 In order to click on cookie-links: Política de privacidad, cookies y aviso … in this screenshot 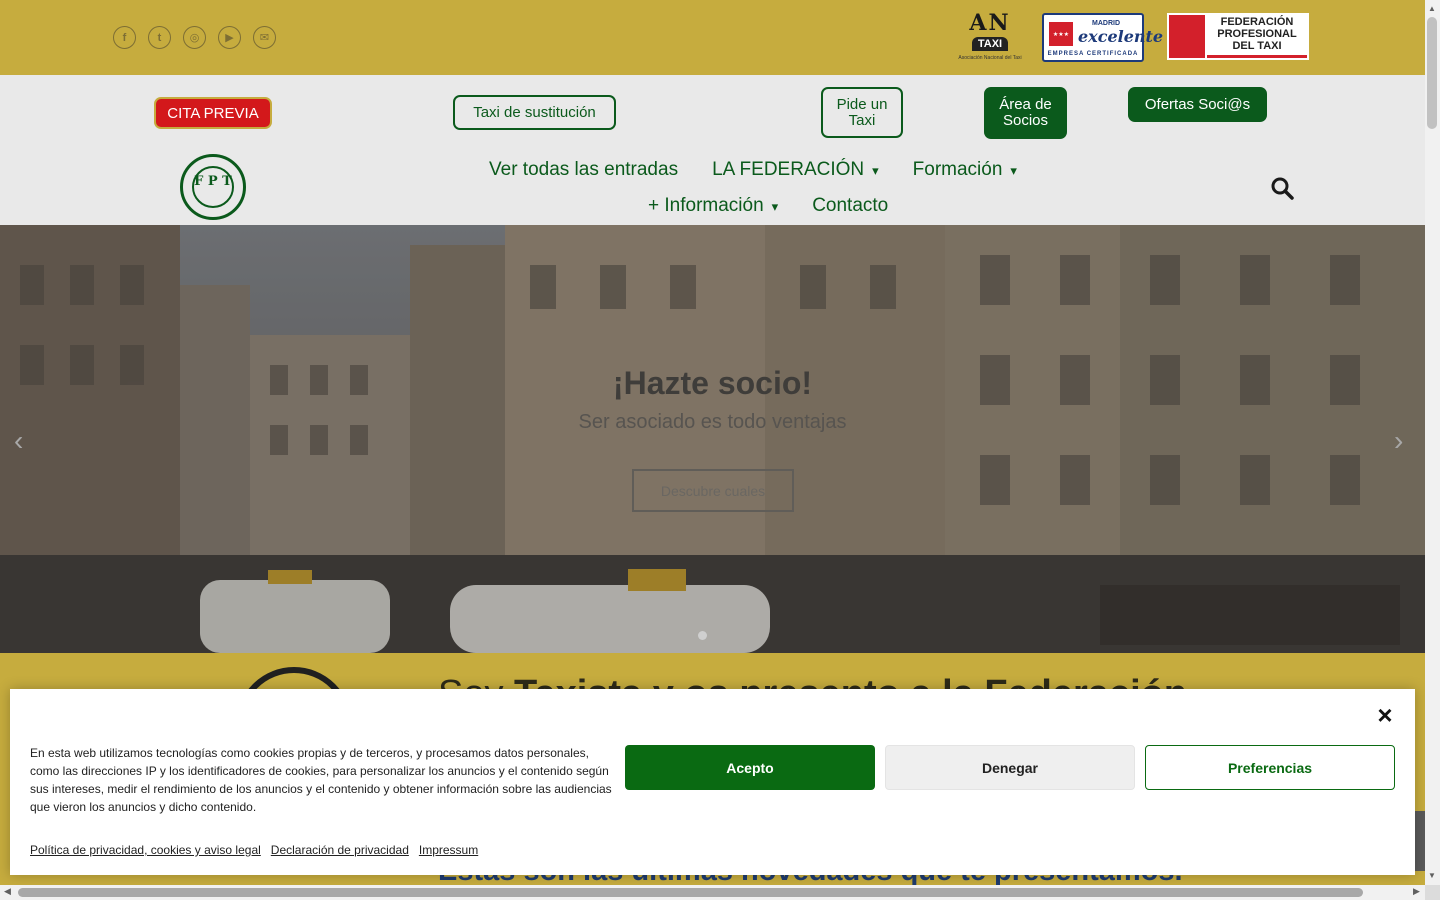, I will do `click(254, 850)`.